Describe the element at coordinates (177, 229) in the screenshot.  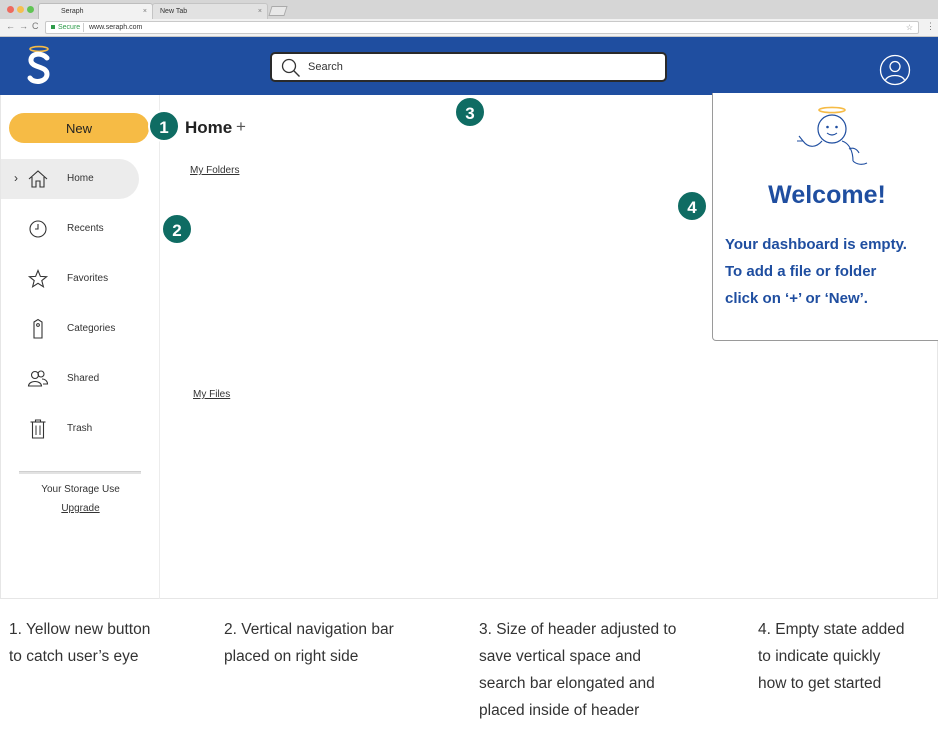
I see `callout-badge-2: 2` at that location.